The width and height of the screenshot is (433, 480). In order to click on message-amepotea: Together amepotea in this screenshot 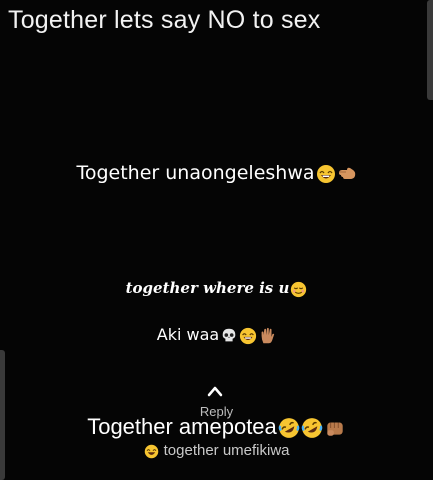, I will do `click(216, 427)`.